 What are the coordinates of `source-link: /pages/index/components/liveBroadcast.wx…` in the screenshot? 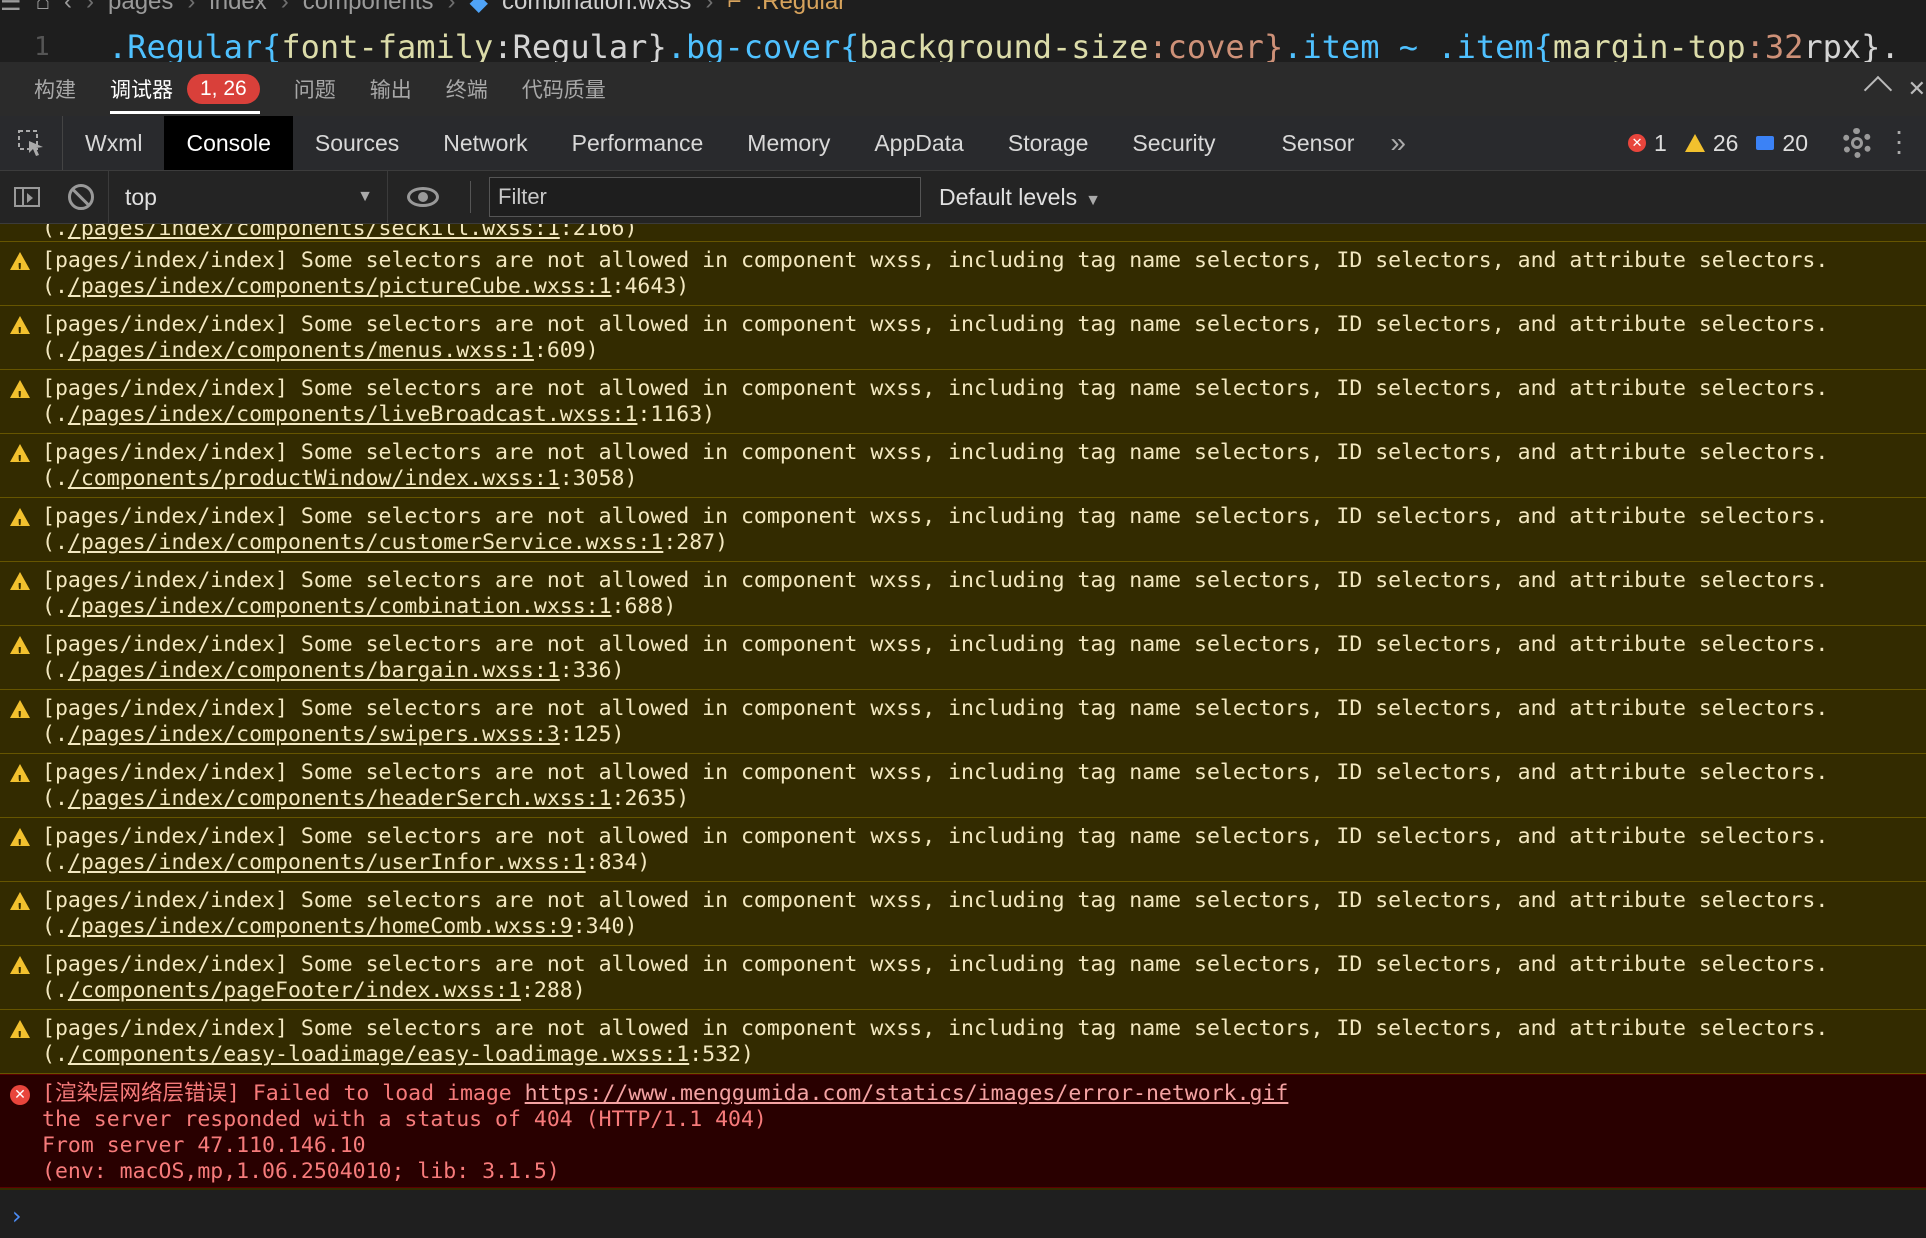 It's located at (353, 414).